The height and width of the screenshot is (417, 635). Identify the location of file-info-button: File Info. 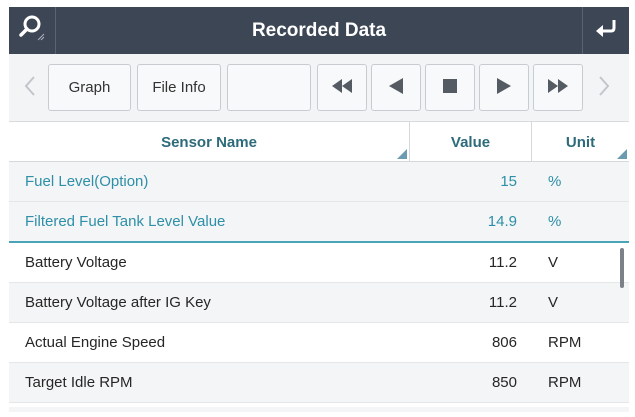
(179, 87).